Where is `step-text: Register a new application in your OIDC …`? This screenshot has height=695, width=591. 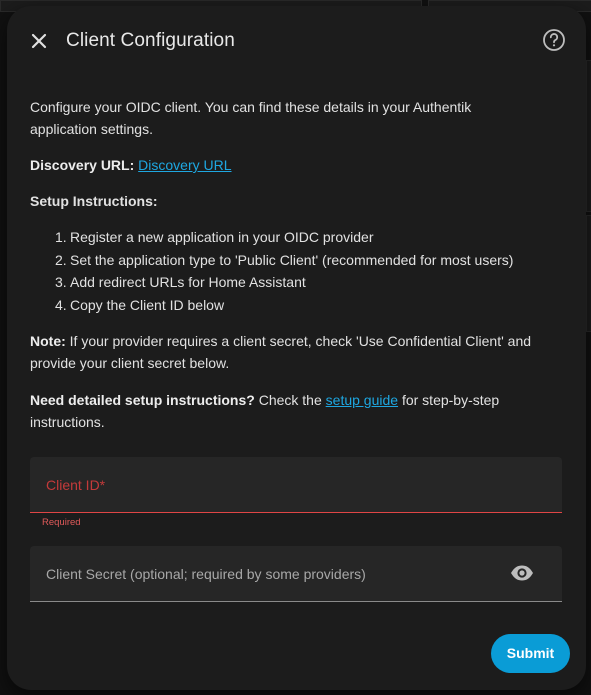 step-text: Register a new application in your OIDC … is located at coordinates (222, 237).